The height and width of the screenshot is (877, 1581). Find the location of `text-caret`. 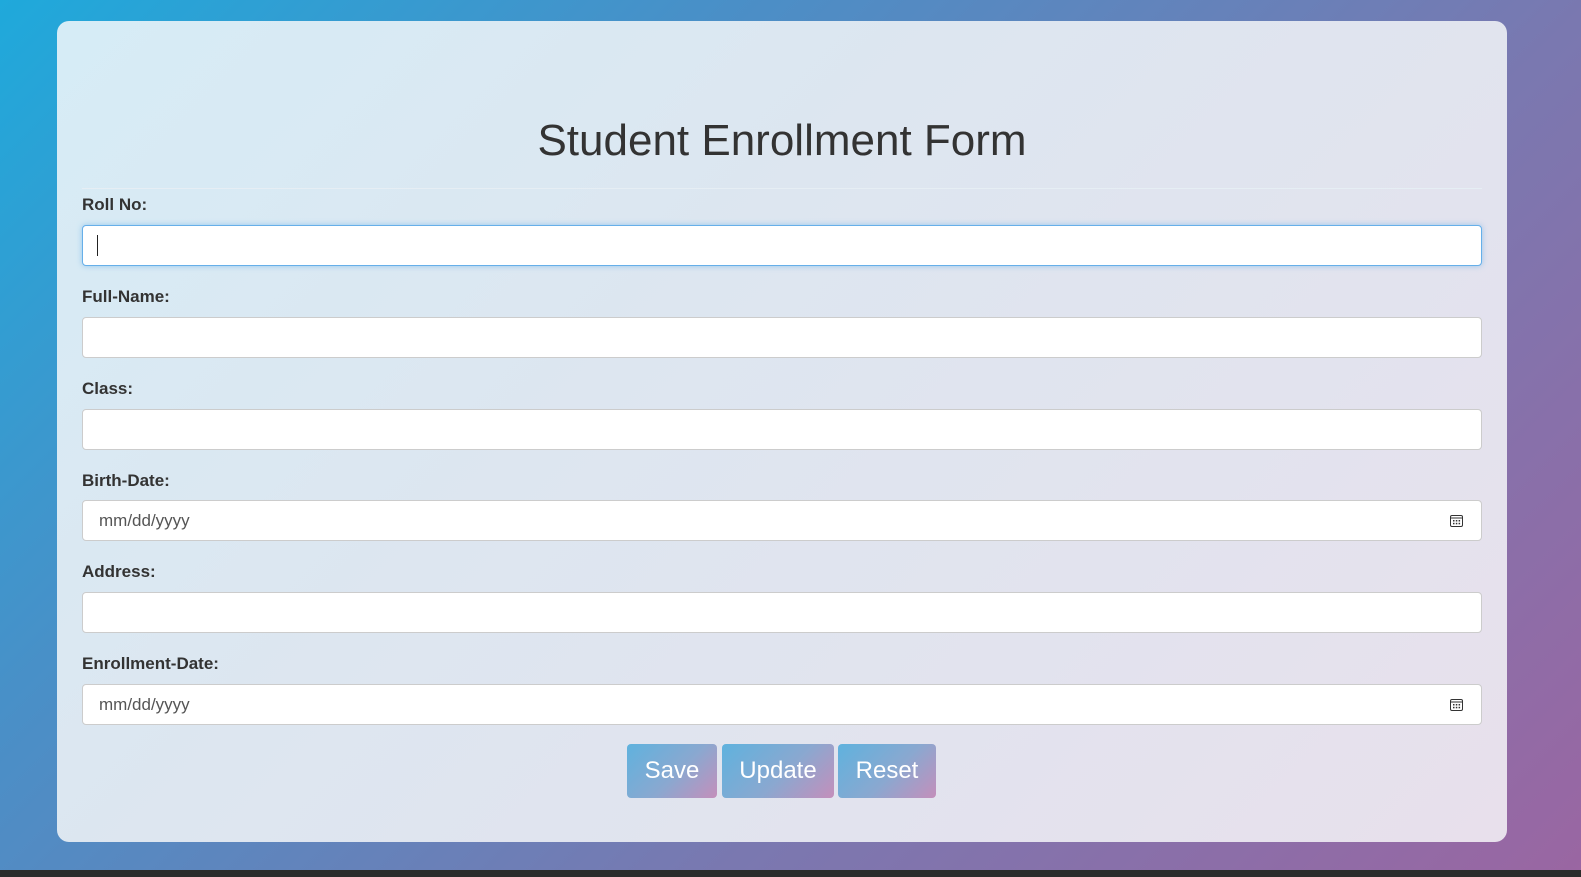

text-caret is located at coordinates (97, 245).